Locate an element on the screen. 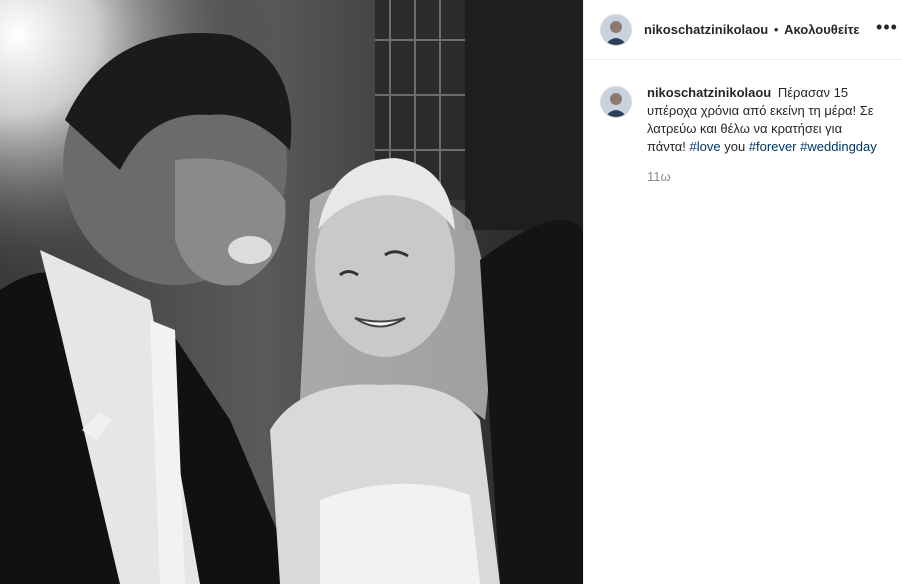  hashtag-forever: #forever is located at coordinates (773, 146).